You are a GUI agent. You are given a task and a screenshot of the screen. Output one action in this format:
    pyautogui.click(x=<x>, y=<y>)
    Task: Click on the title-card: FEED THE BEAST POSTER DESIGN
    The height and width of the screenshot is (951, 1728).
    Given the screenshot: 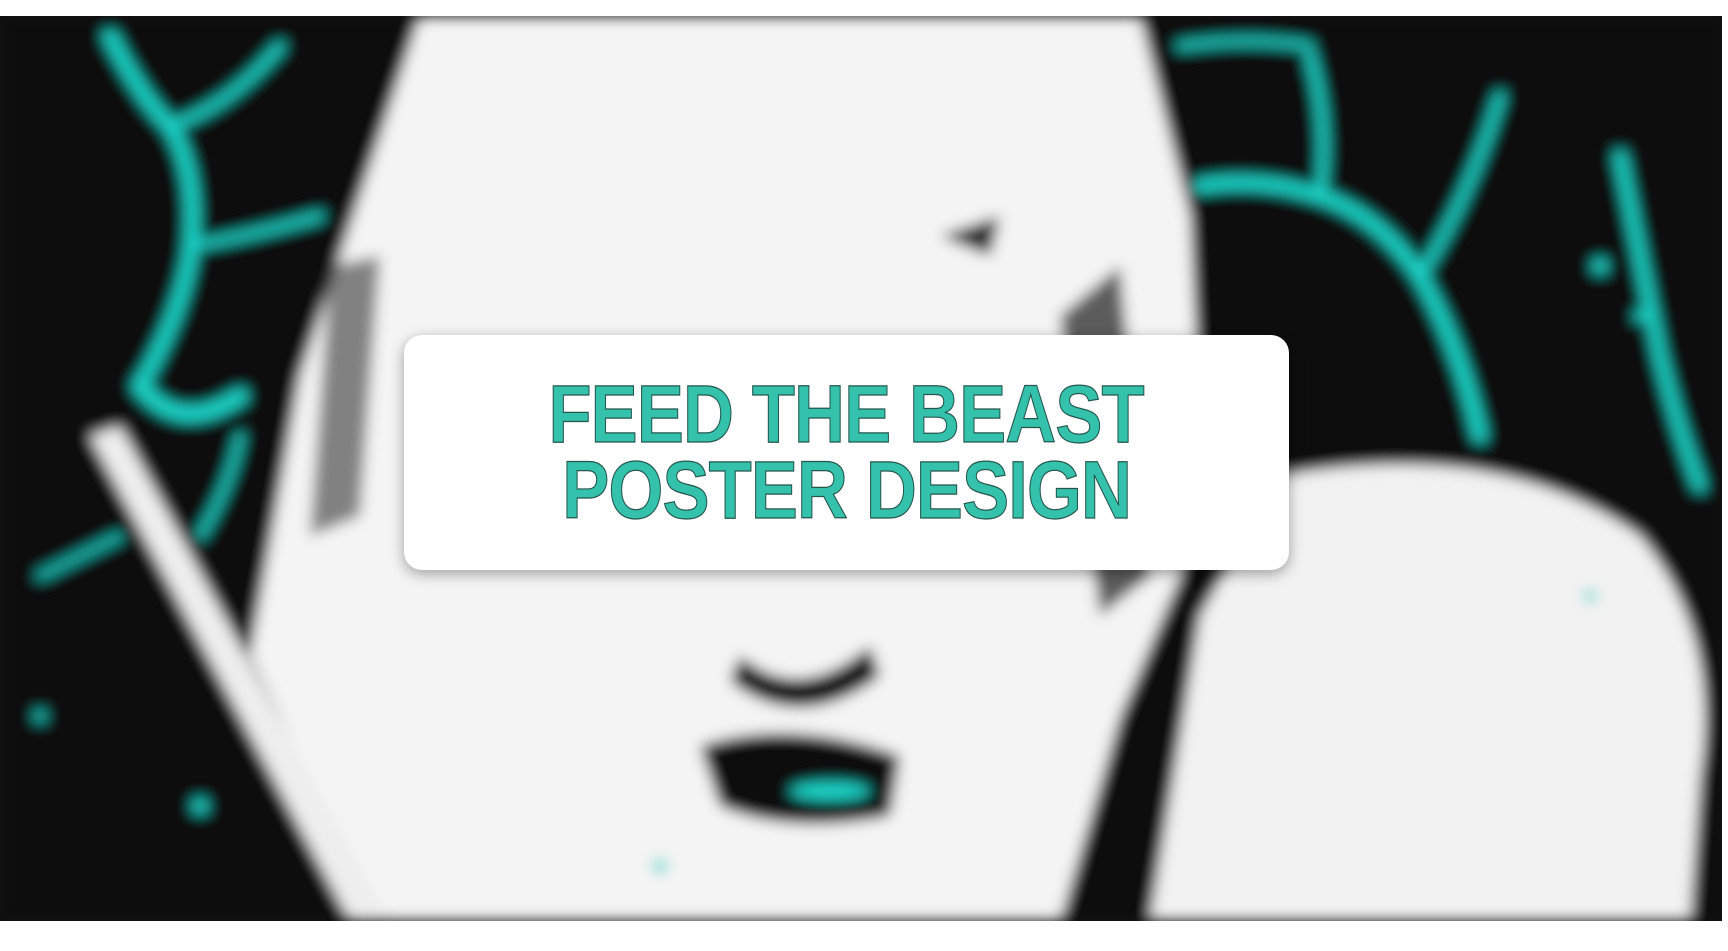 What is the action you would take?
    pyautogui.click(x=846, y=452)
    